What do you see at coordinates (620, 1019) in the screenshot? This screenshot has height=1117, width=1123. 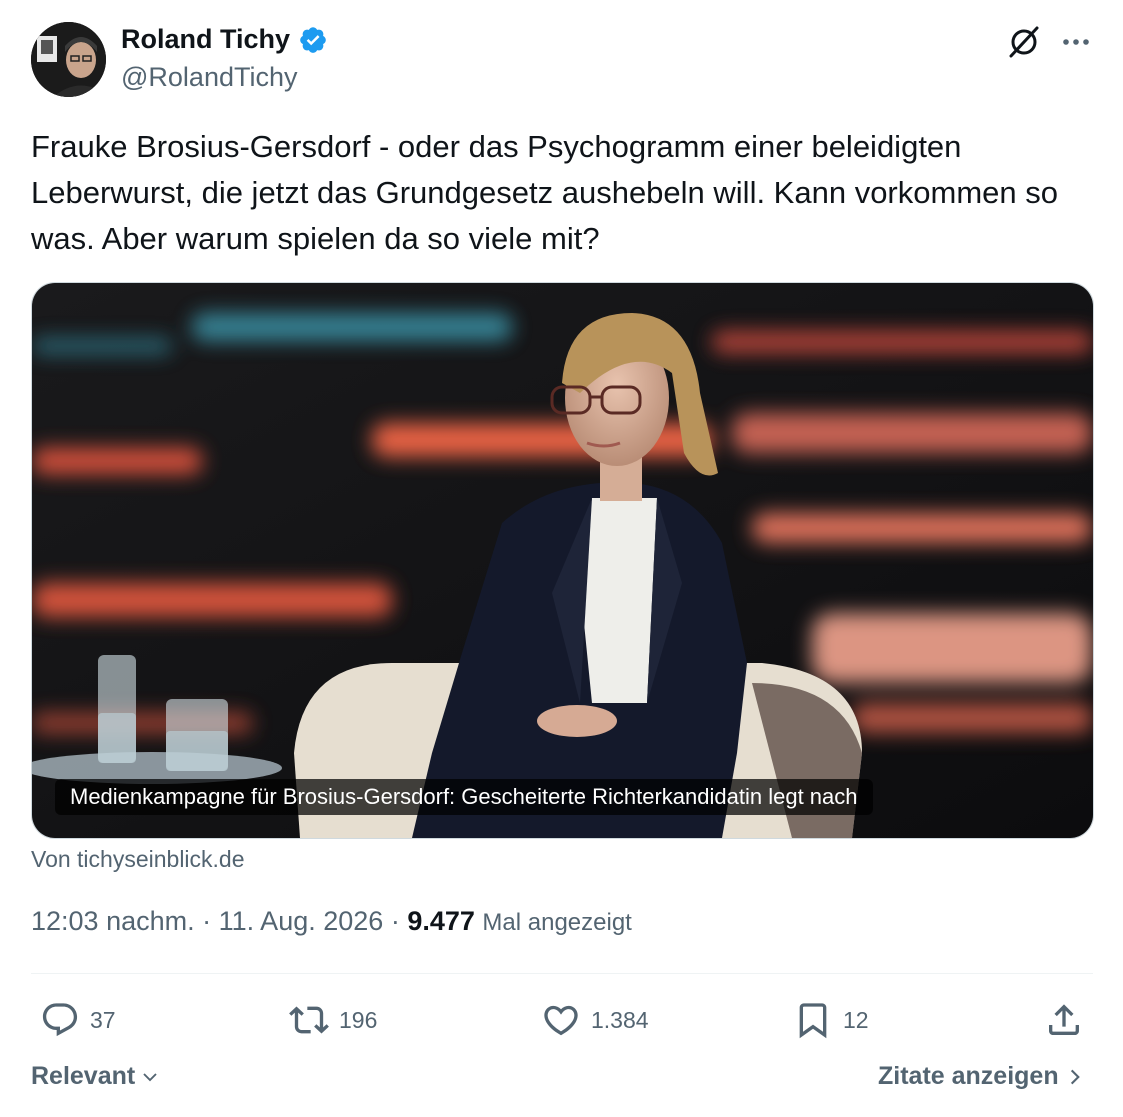 I see `like-count: 1.384` at bounding box center [620, 1019].